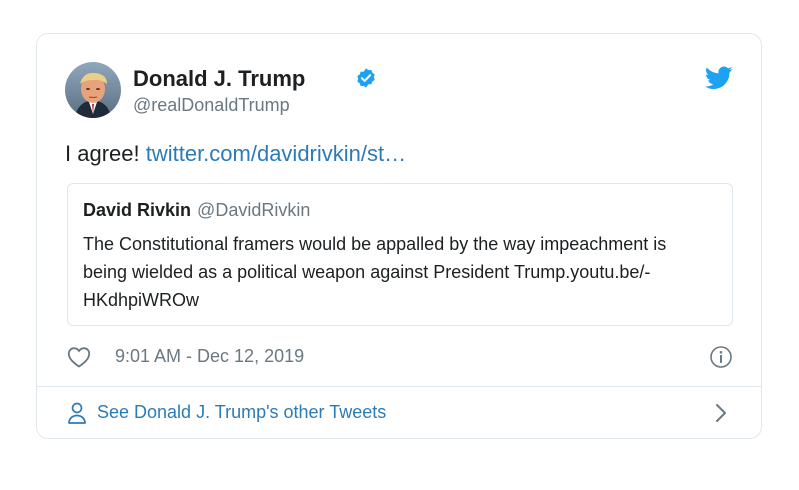 The width and height of the screenshot is (799, 490). I want to click on tweet-timestamp: 9:01 AM - Dec 12, 2019, so click(209, 356).